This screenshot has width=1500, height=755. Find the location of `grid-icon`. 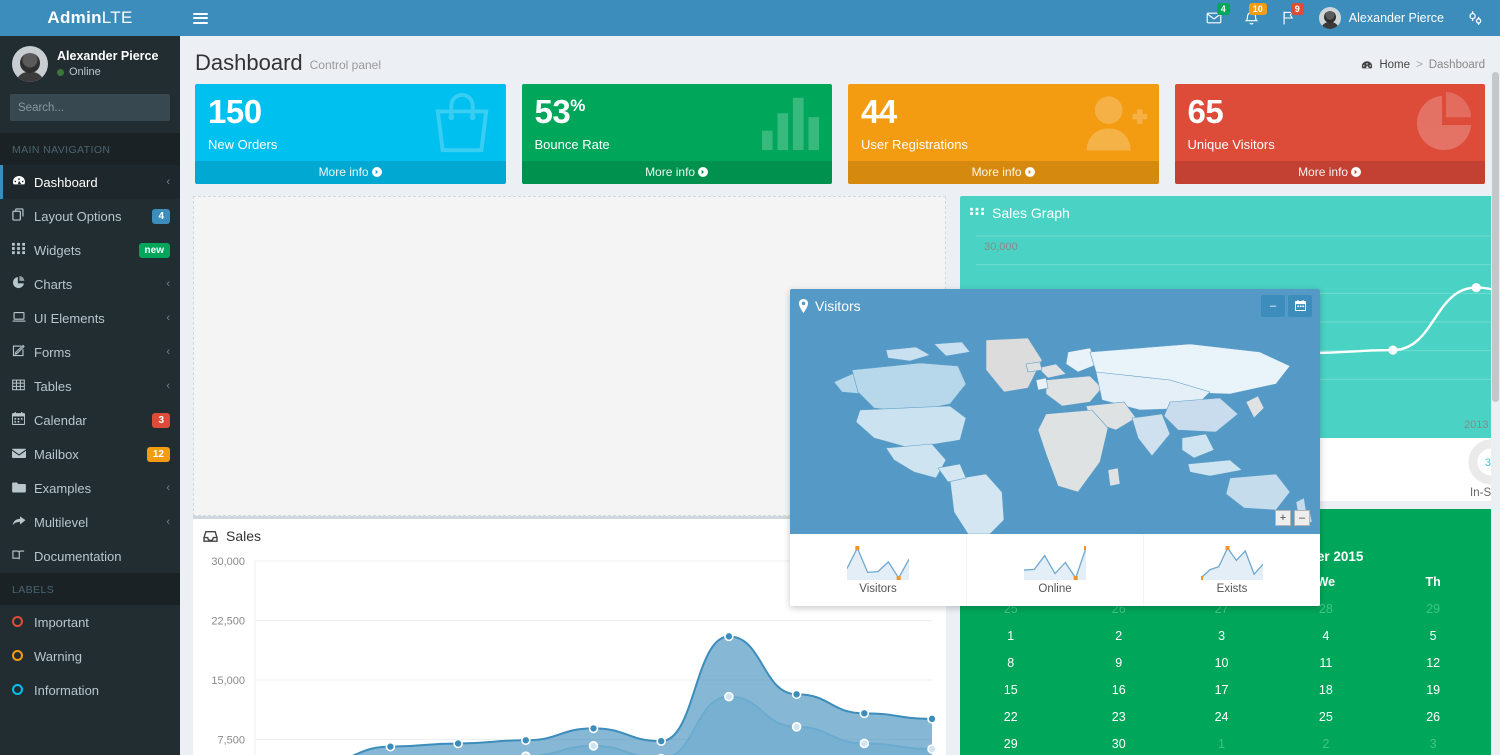

grid-icon is located at coordinates (977, 211).